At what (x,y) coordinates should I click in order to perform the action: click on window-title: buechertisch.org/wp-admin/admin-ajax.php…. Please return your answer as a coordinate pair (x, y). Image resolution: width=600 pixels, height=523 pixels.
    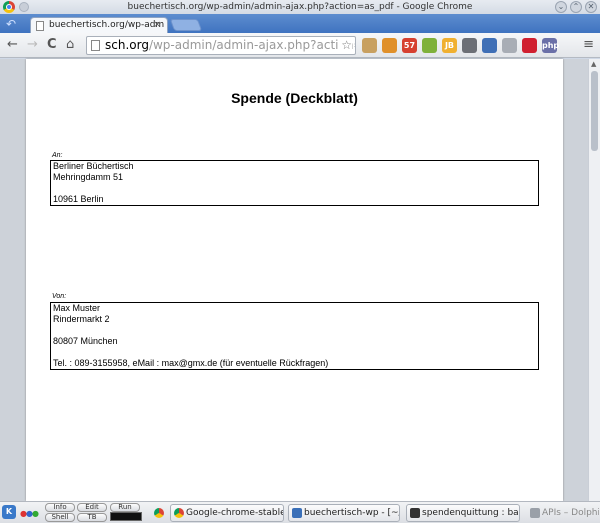
    Looking at the image, I should click on (300, 7).